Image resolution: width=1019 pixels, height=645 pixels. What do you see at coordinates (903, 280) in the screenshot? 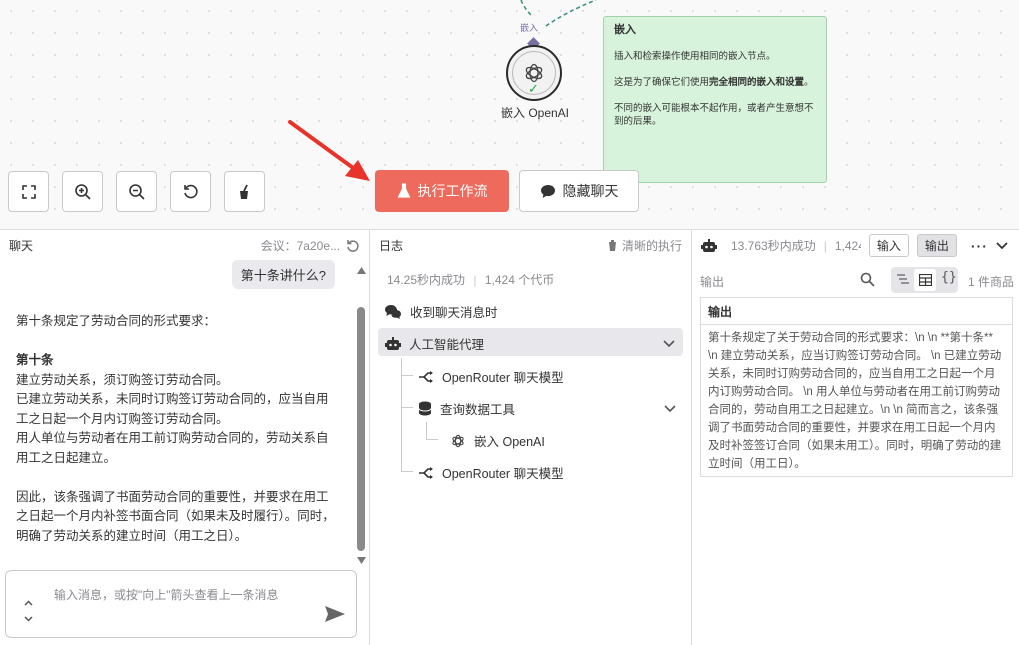
I see `schema-view-icon` at bounding box center [903, 280].